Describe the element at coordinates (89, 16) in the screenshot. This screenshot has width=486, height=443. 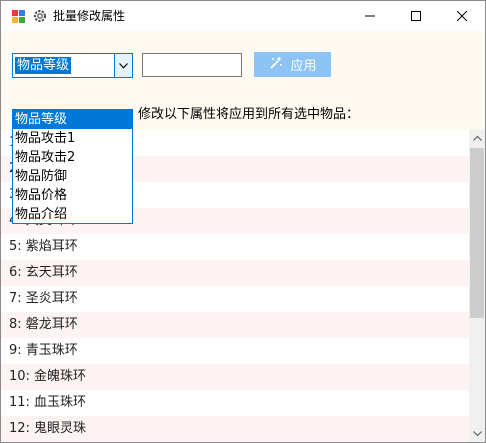
I see `window-title: 批量修改属性` at that location.